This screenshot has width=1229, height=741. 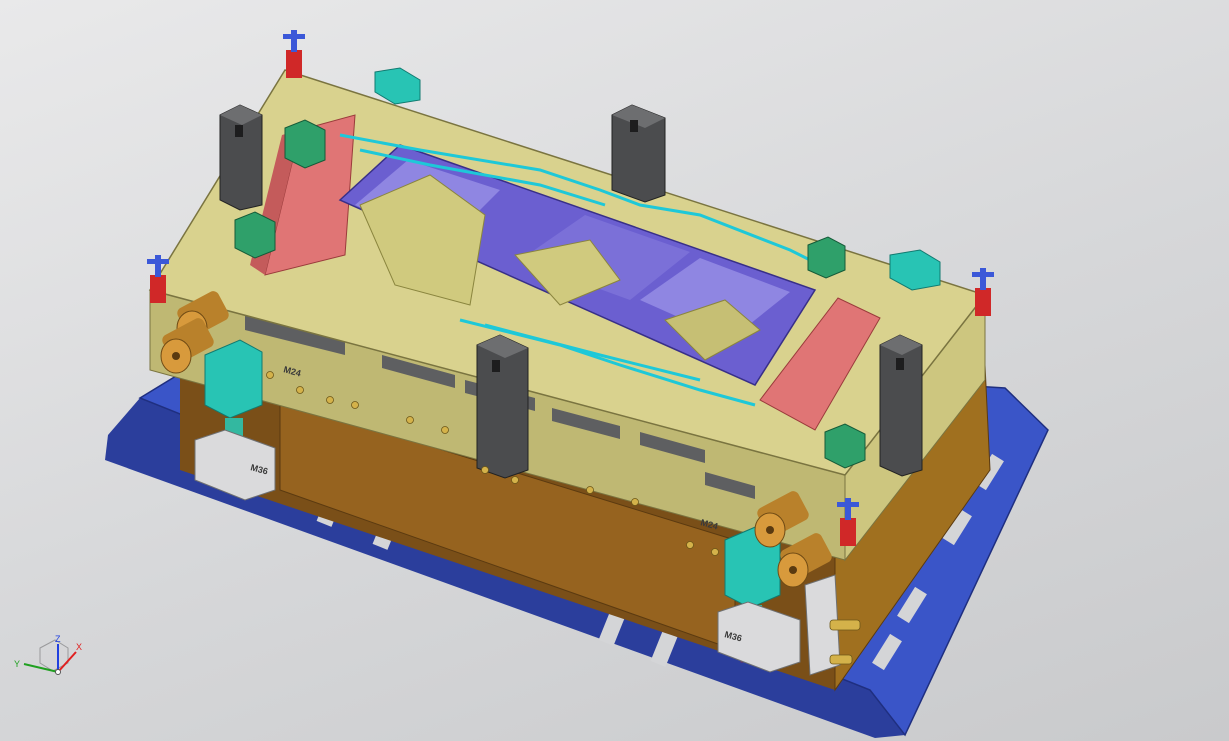 What do you see at coordinates (58, 672) in the screenshot?
I see `triad-origin` at bounding box center [58, 672].